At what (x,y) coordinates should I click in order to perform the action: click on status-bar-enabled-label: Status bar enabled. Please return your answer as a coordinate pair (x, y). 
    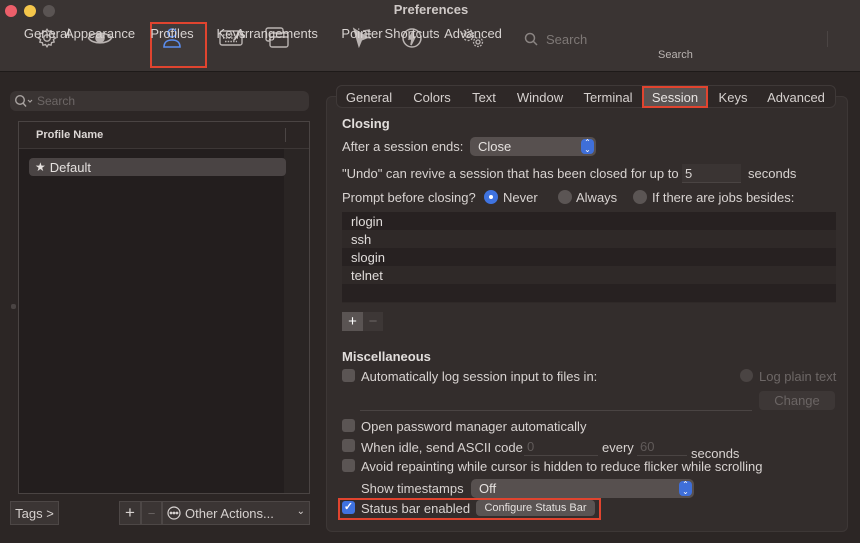
    Looking at the image, I should click on (416, 508).